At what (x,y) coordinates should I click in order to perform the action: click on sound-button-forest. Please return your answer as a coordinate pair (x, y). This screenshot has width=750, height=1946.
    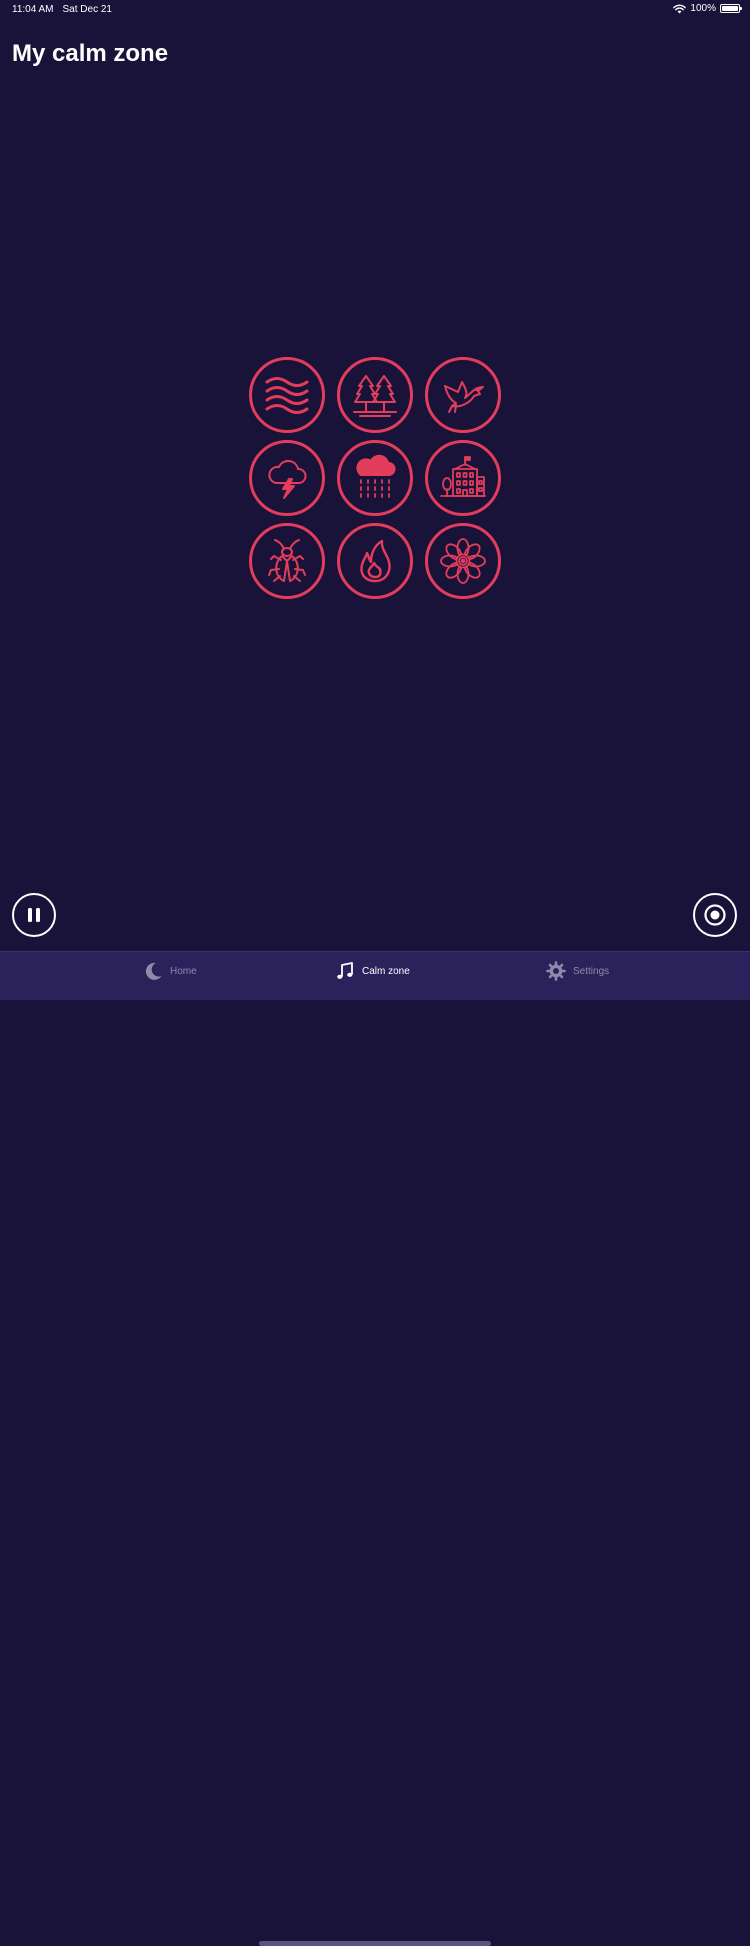
    Looking at the image, I should click on (375, 395).